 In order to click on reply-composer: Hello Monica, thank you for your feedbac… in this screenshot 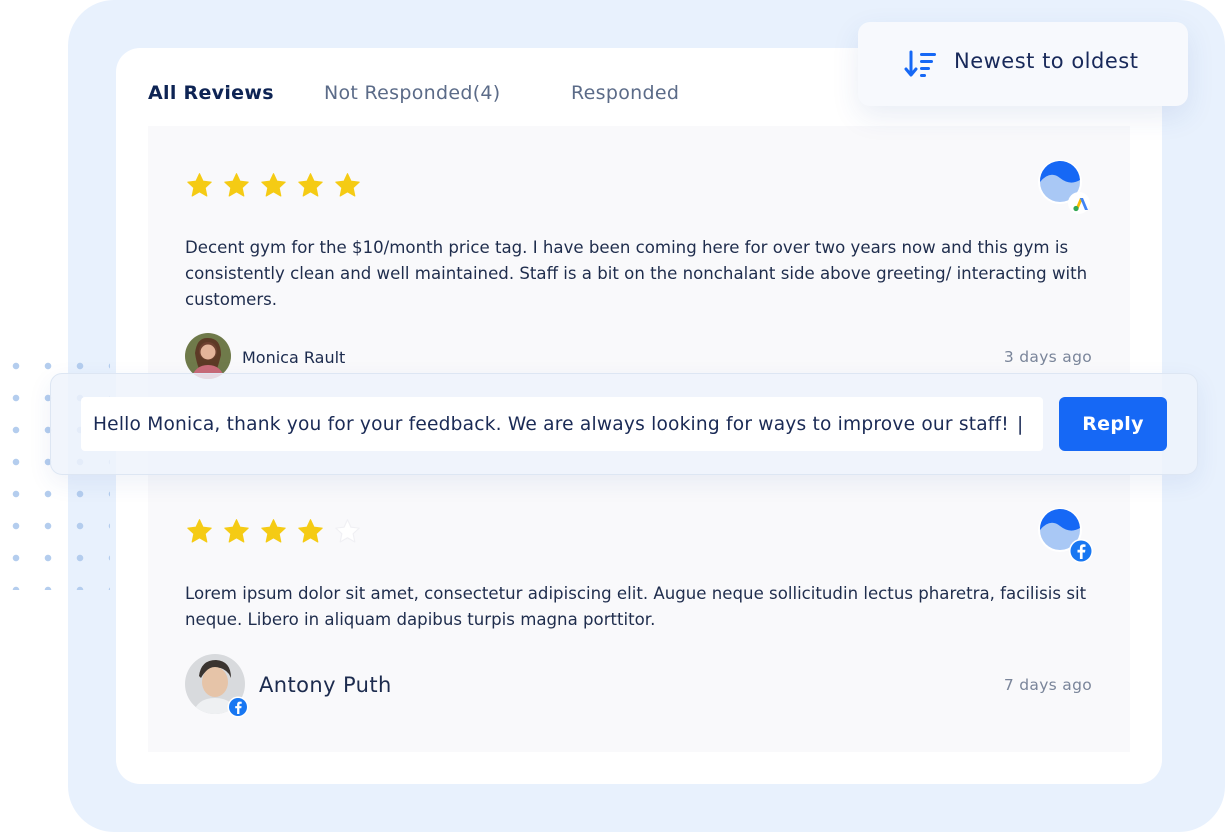, I will do `click(624, 424)`.